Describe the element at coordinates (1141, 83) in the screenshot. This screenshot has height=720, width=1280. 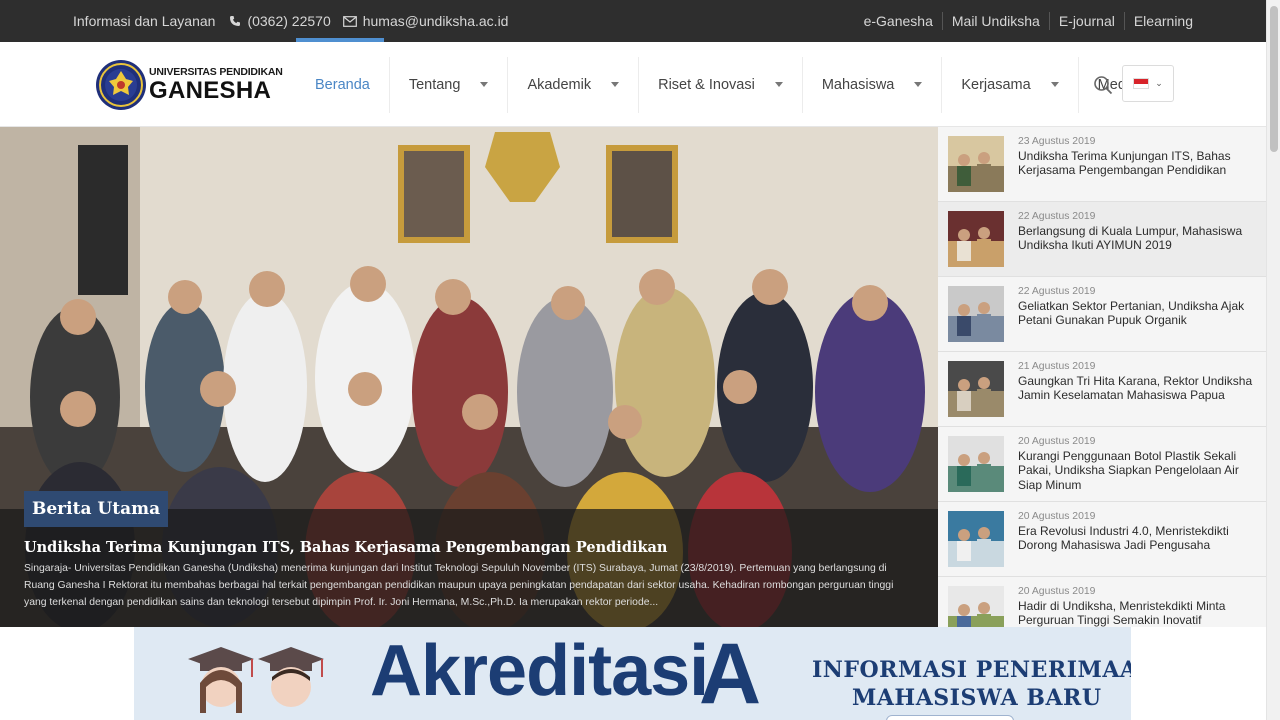
I see `indonesia-flag-icon` at that location.